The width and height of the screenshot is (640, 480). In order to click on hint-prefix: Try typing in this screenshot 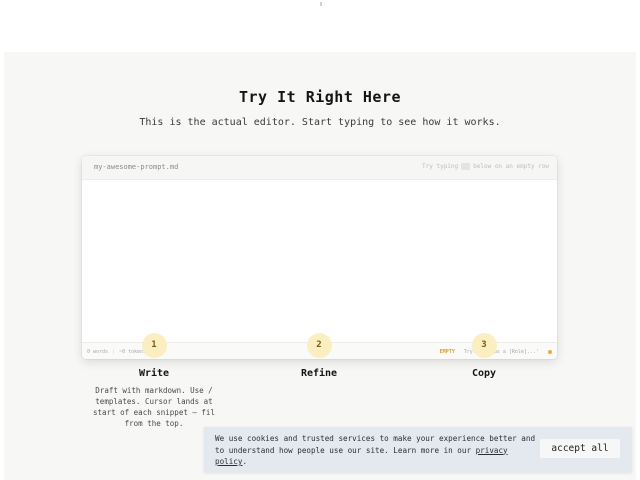, I will do `click(440, 166)`.